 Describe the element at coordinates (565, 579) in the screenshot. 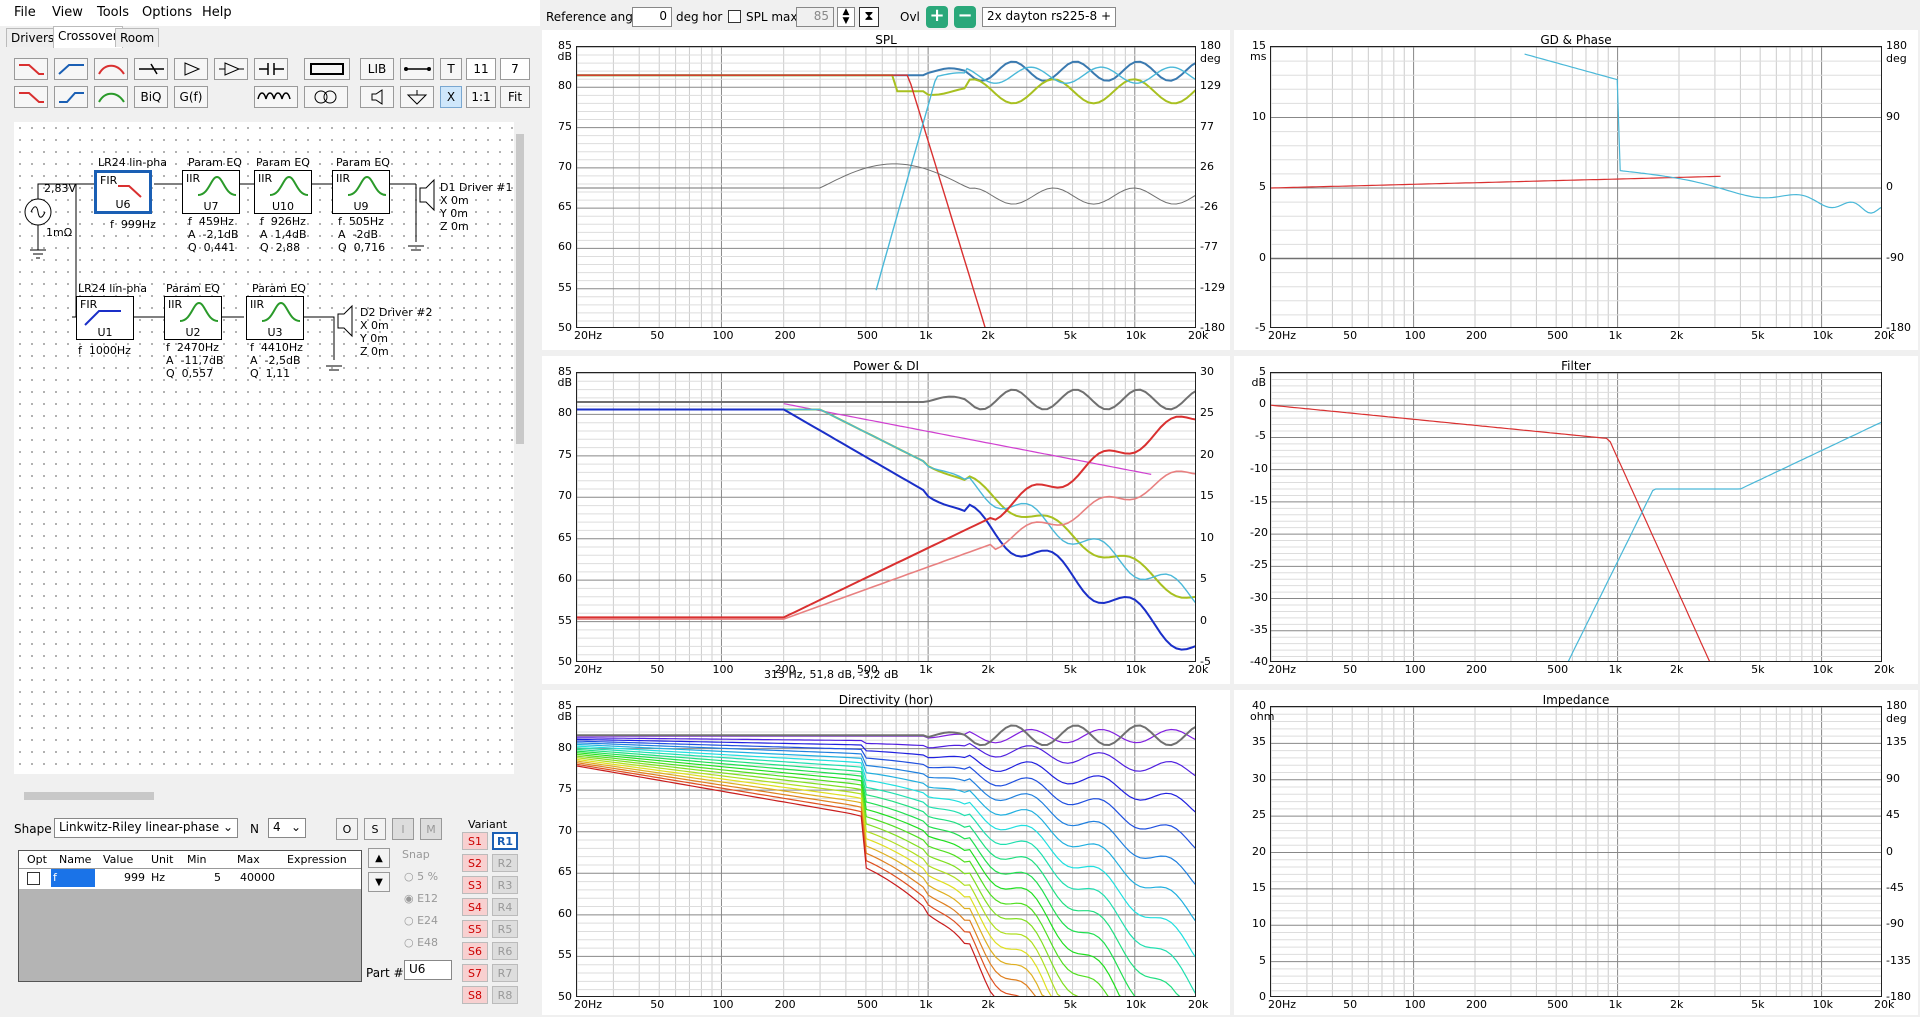

I see `y-tick: 60` at that location.